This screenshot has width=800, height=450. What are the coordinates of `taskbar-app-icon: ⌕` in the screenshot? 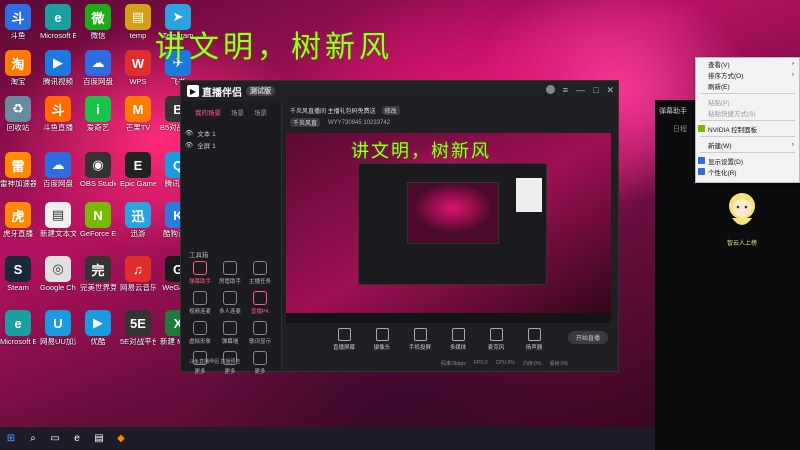 It's located at (33, 438).